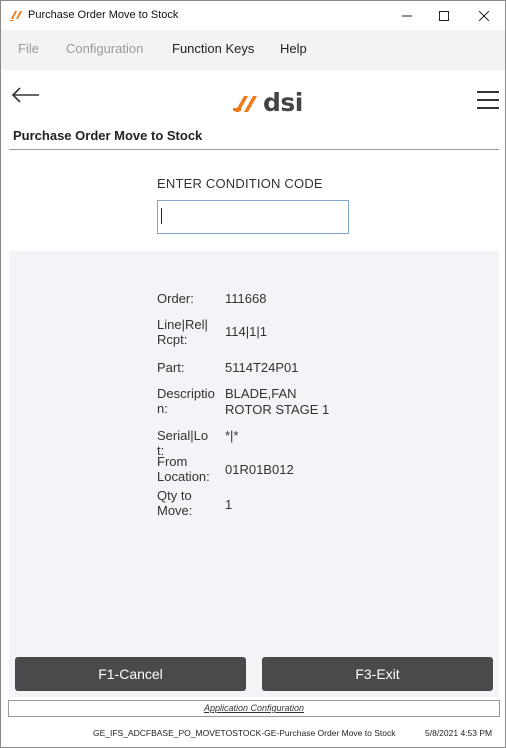  Describe the element at coordinates (104, 48) in the screenshot. I see `menu-configuration: Configuration` at that location.